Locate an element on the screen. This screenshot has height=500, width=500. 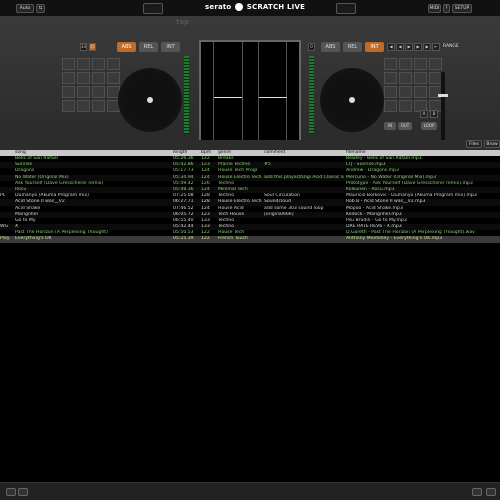
column-header-comment: comment is located at coordinates (274, 152).